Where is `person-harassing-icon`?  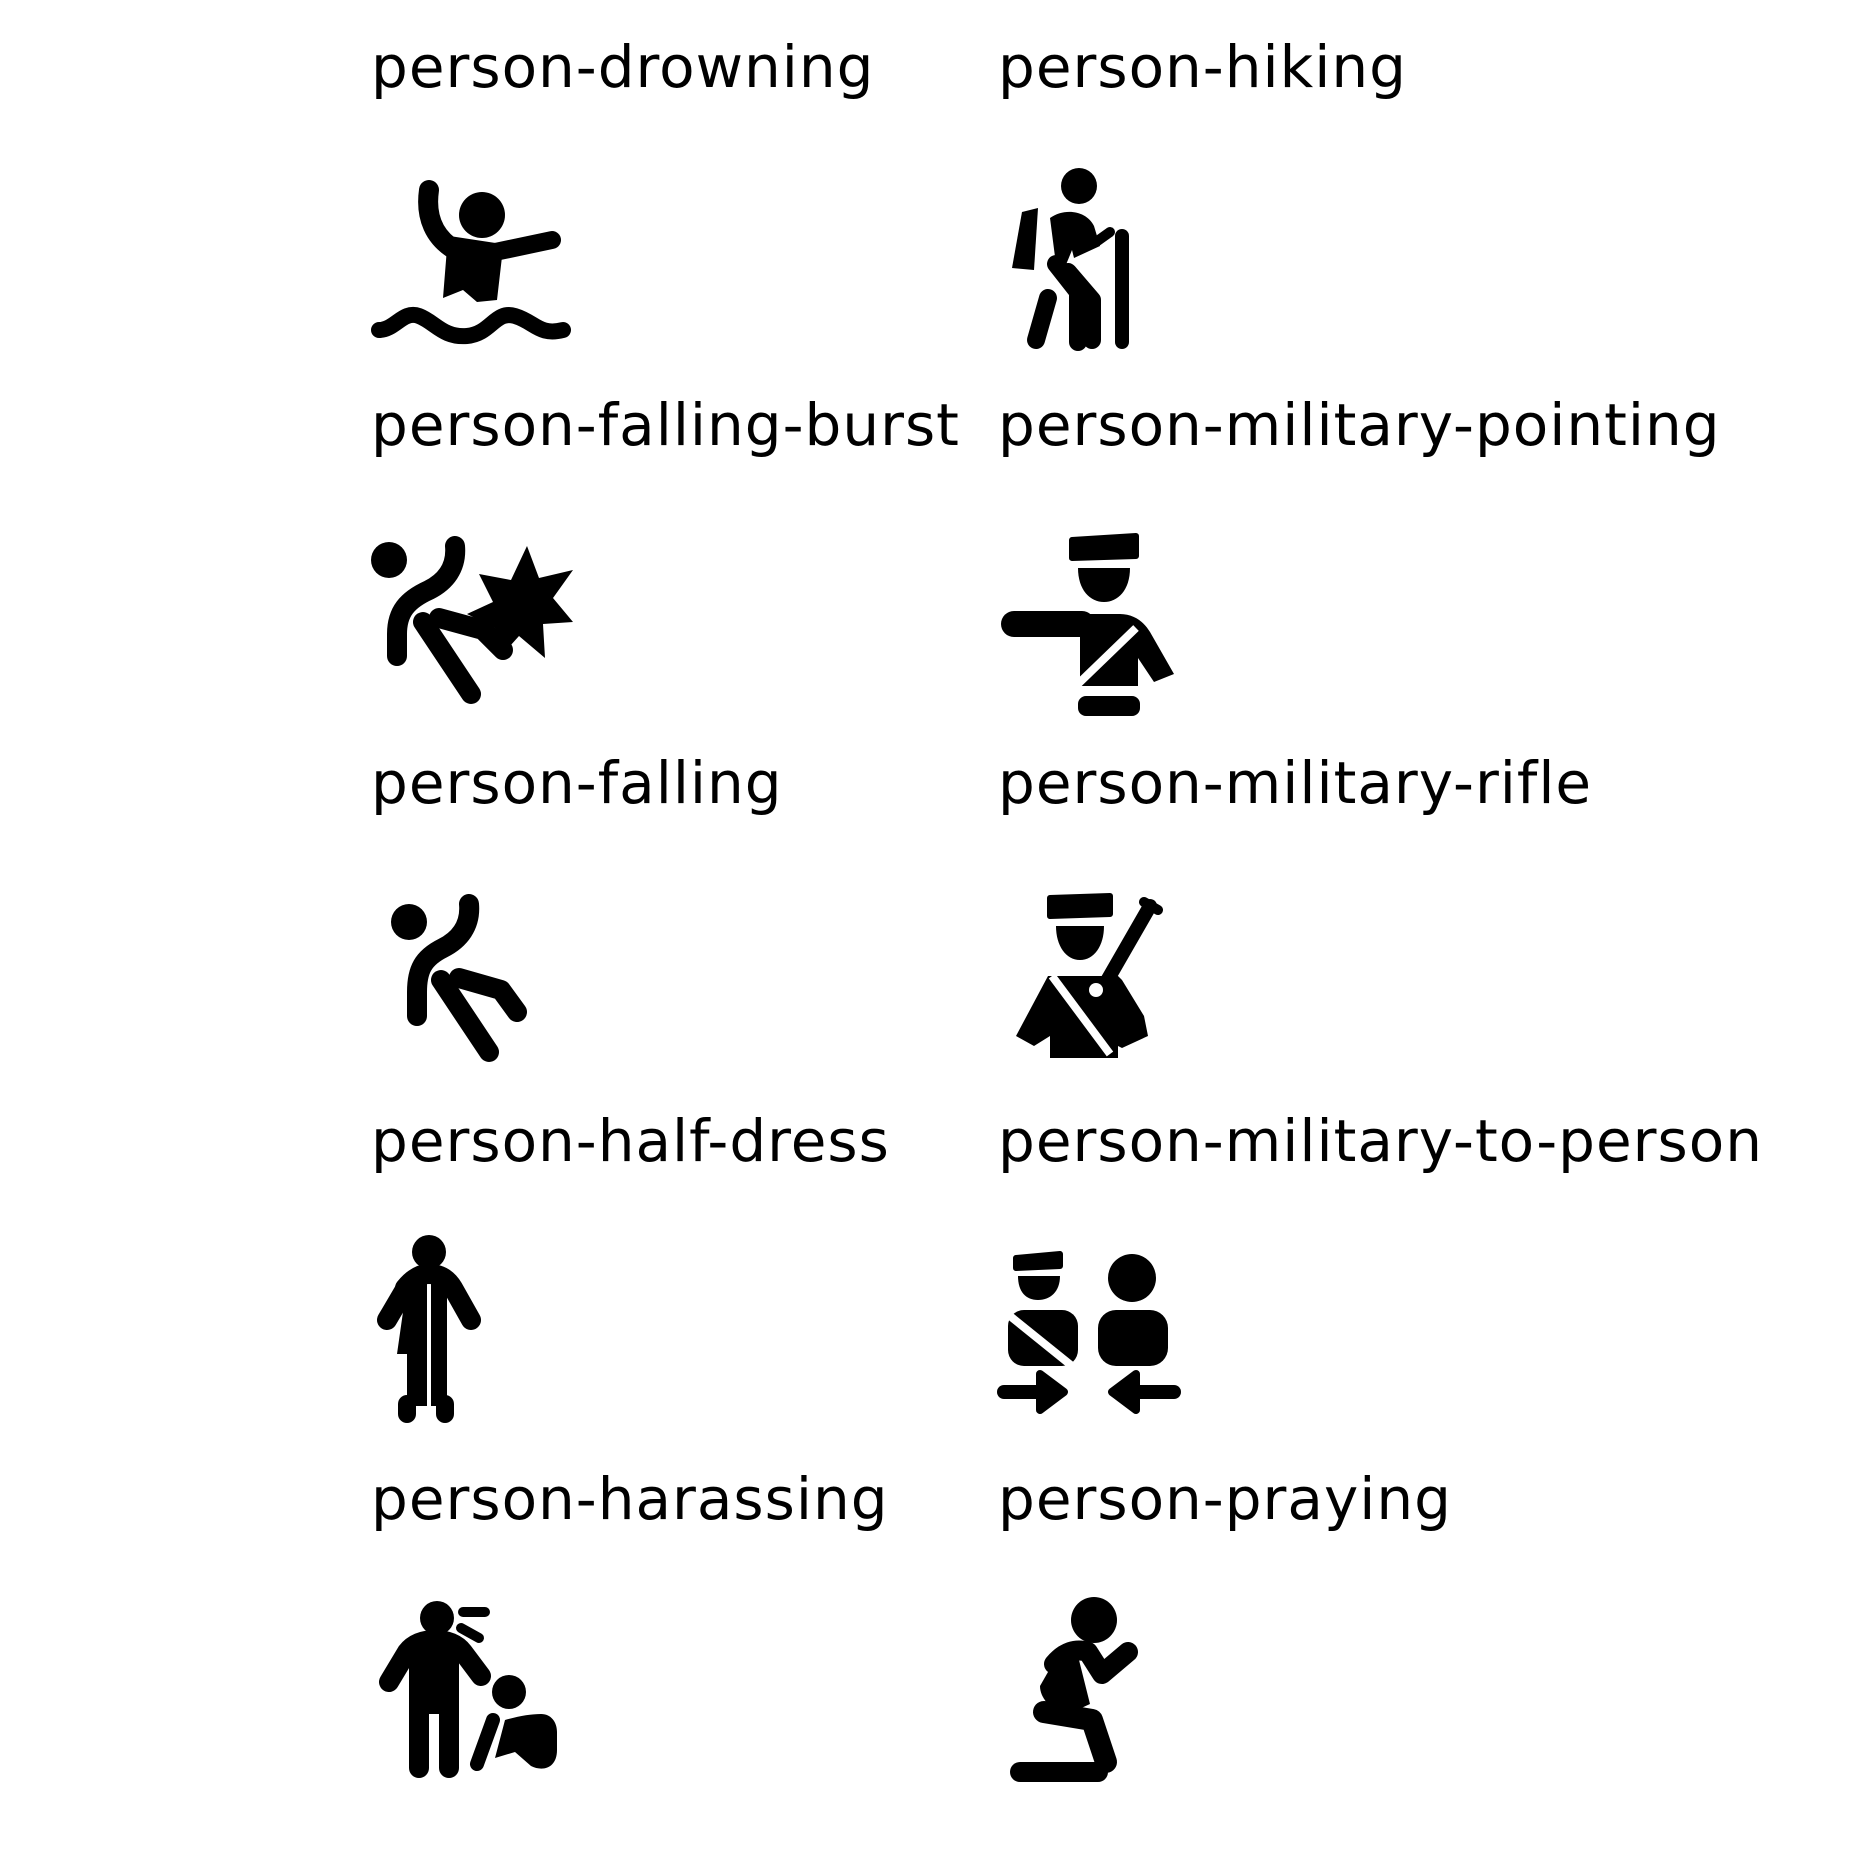
person-harassing-icon is located at coordinates (472, 1697).